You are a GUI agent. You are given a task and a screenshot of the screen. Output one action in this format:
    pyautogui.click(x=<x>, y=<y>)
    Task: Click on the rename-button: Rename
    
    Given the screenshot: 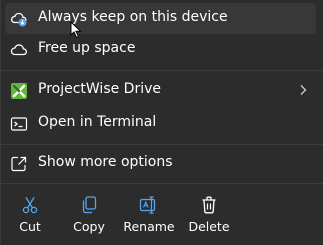 What is the action you would take?
    pyautogui.click(x=149, y=214)
    